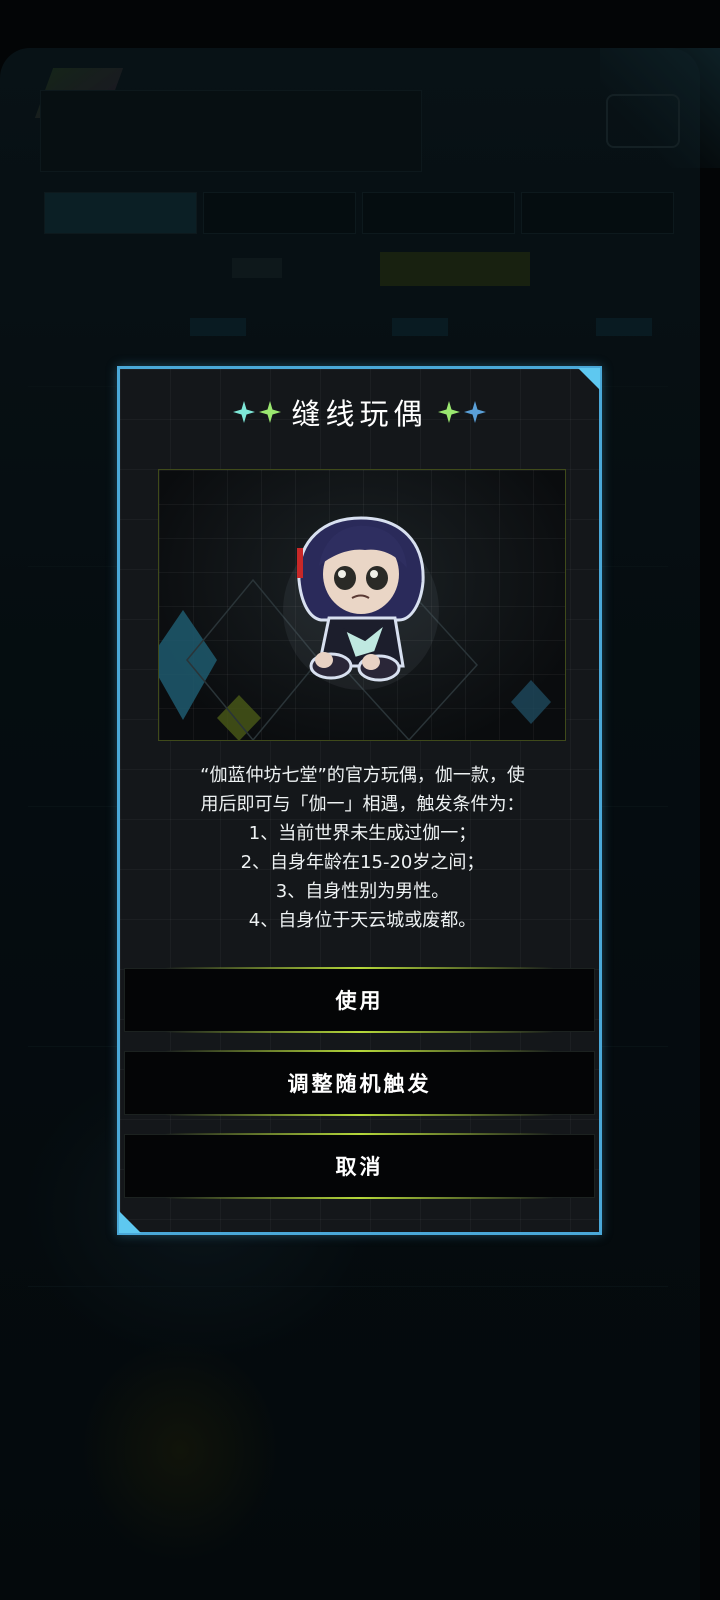 The width and height of the screenshot is (720, 1600). What do you see at coordinates (362, 804) in the screenshot?
I see `description-line: 用后即可与「伽一」相遇，触发条件为：` at bounding box center [362, 804].